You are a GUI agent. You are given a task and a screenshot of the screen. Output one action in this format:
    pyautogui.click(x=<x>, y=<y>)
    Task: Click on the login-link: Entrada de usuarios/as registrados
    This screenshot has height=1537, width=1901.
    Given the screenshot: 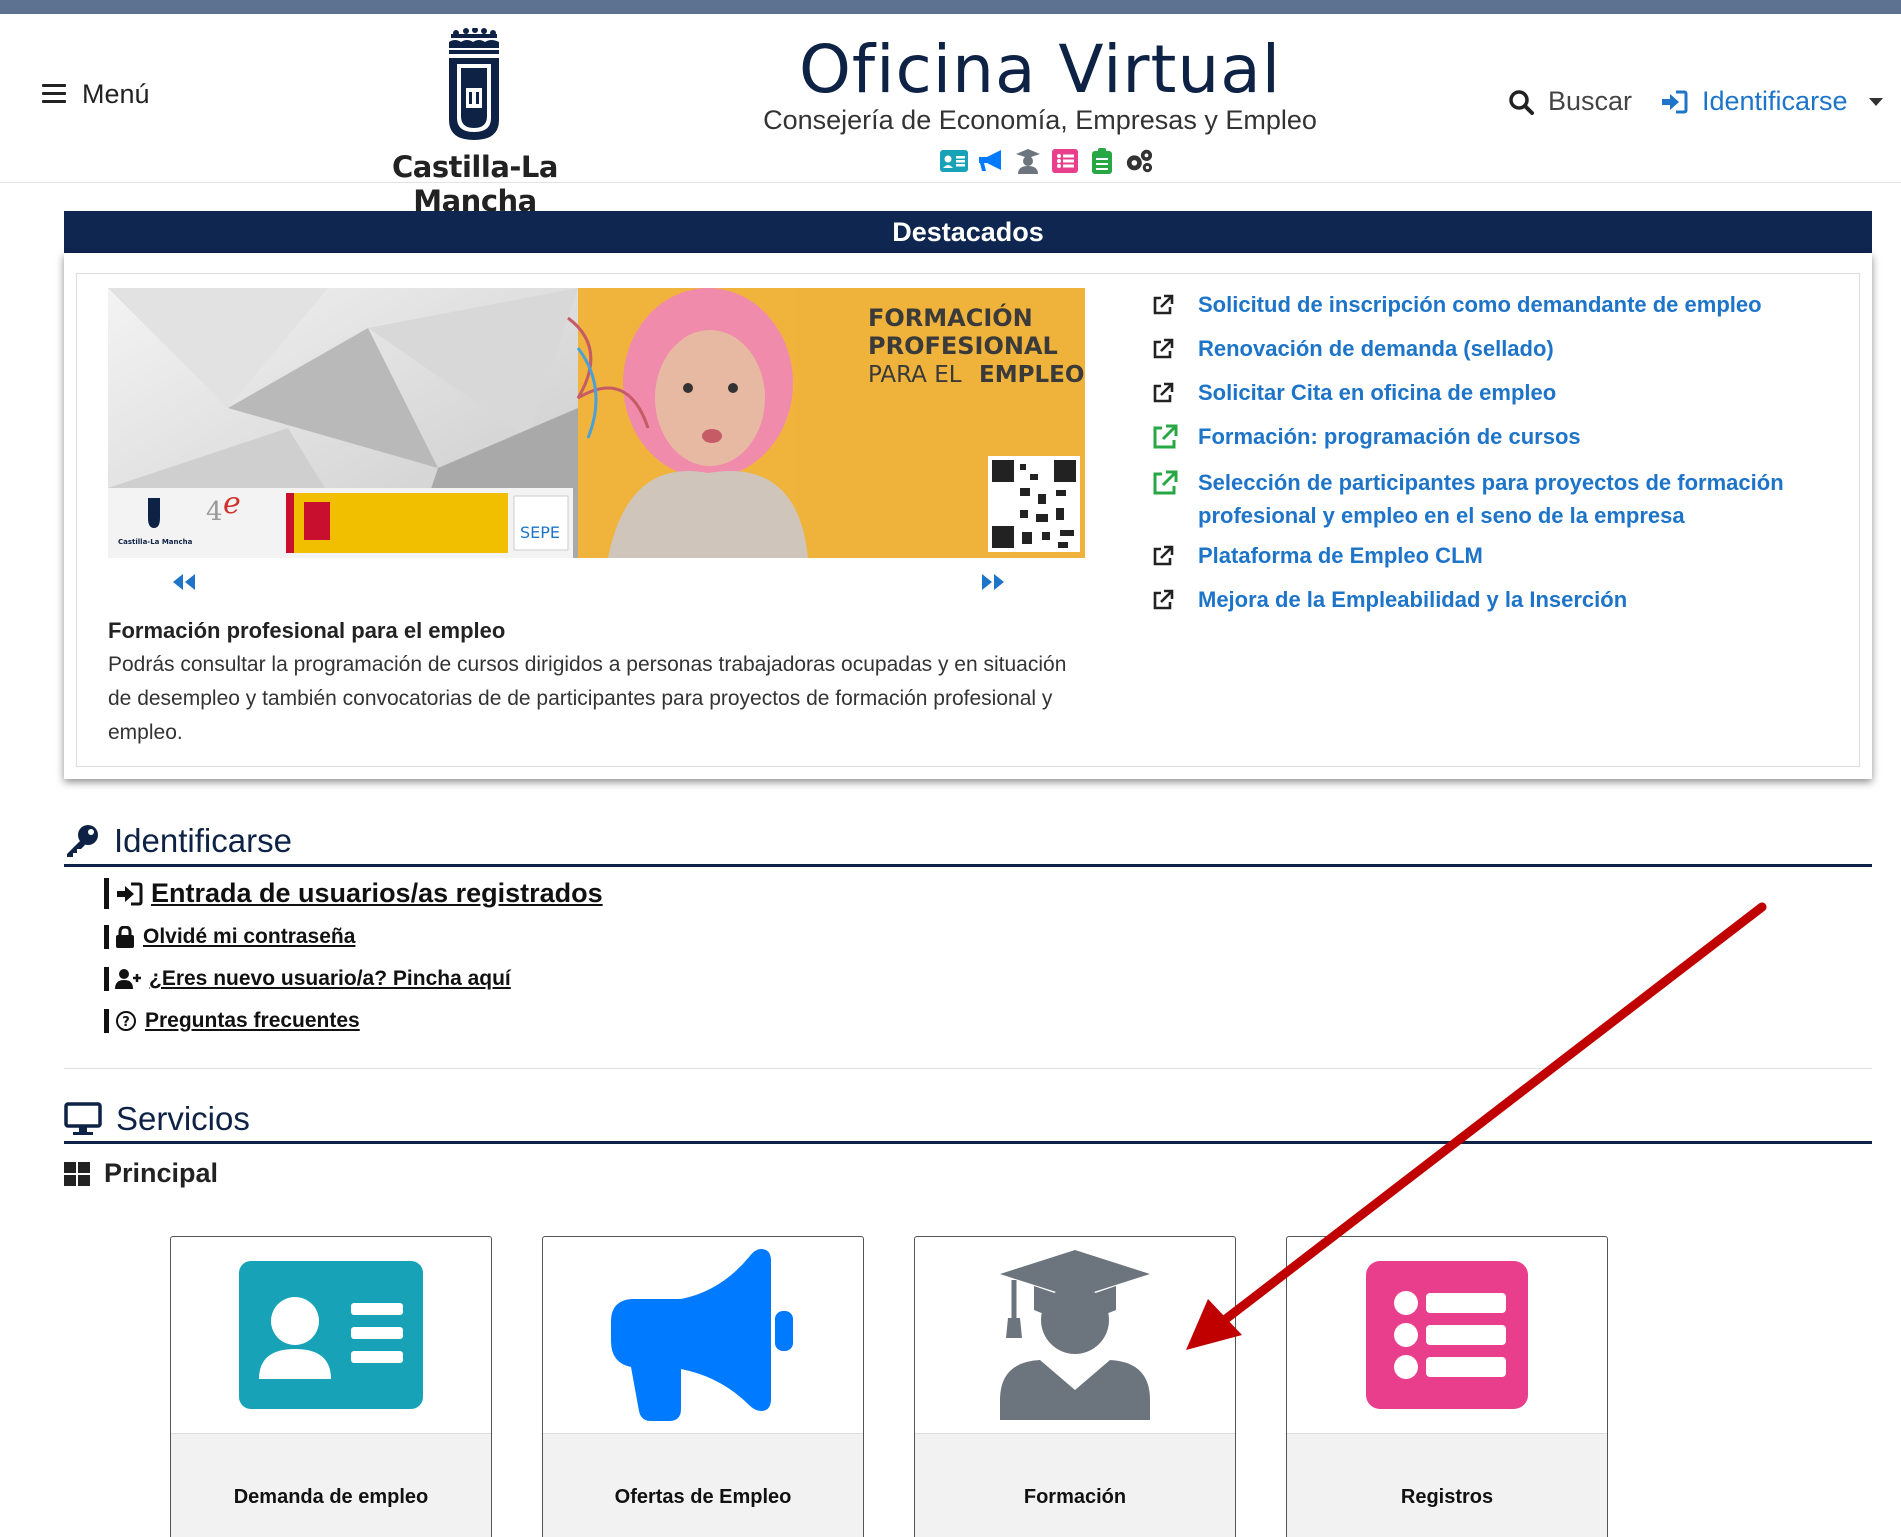 What is the action you would take?
    pyautogui.click(x=353, y=893)
    